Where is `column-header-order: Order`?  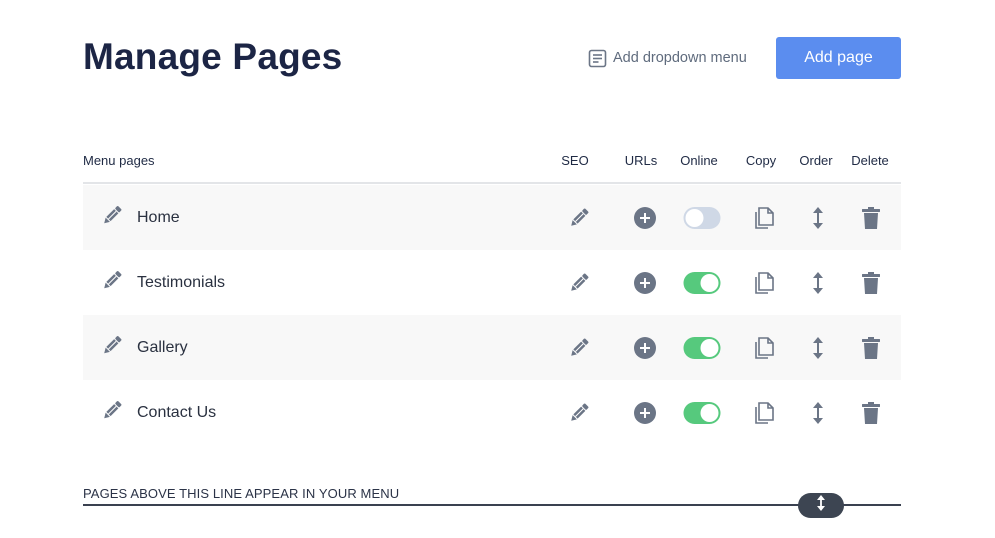
column-header-order: Order is located at coordinates (816, 160).